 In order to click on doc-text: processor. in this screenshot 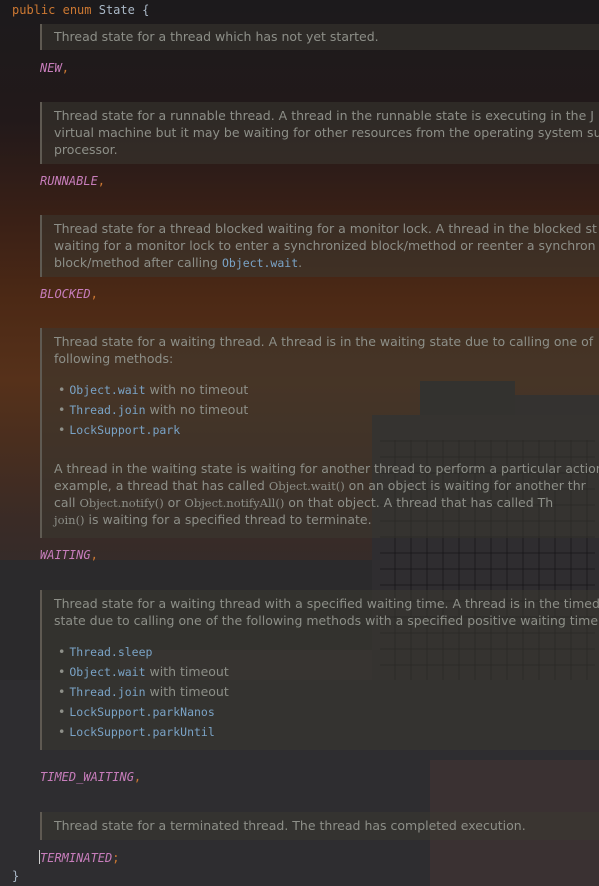, I will do `click(86, 149)`.